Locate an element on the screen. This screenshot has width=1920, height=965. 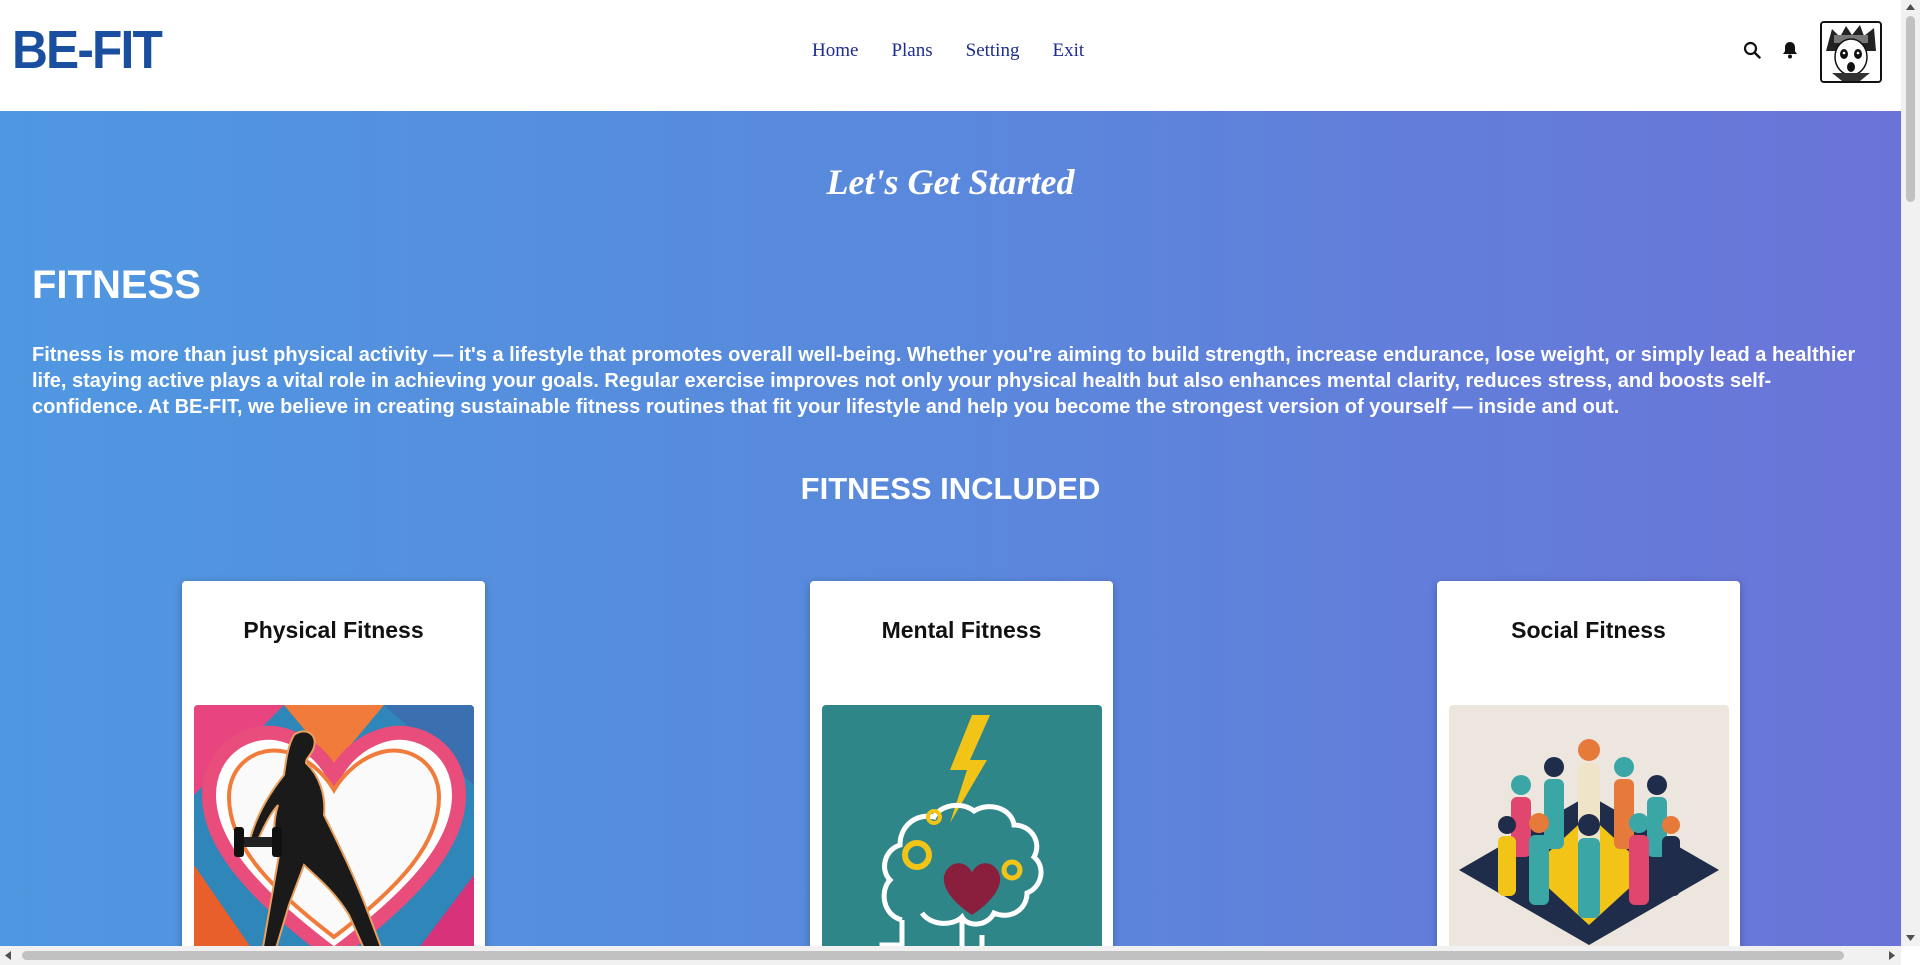
search-icon is located at coordinates (1752, 50).